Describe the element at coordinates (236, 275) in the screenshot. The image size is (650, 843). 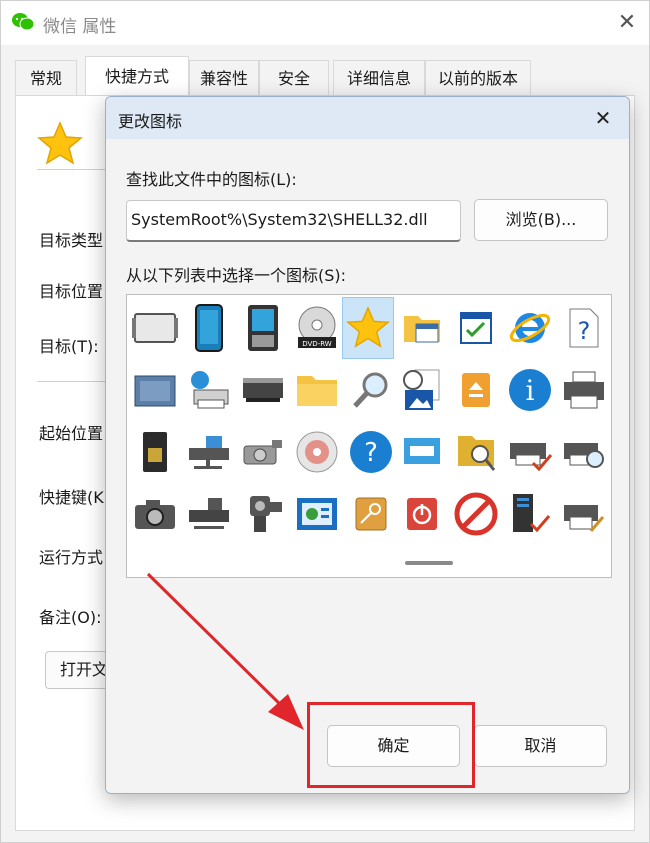
I see `choose-icon-label: 从以下列表中选择一个图标(S):` at that location.